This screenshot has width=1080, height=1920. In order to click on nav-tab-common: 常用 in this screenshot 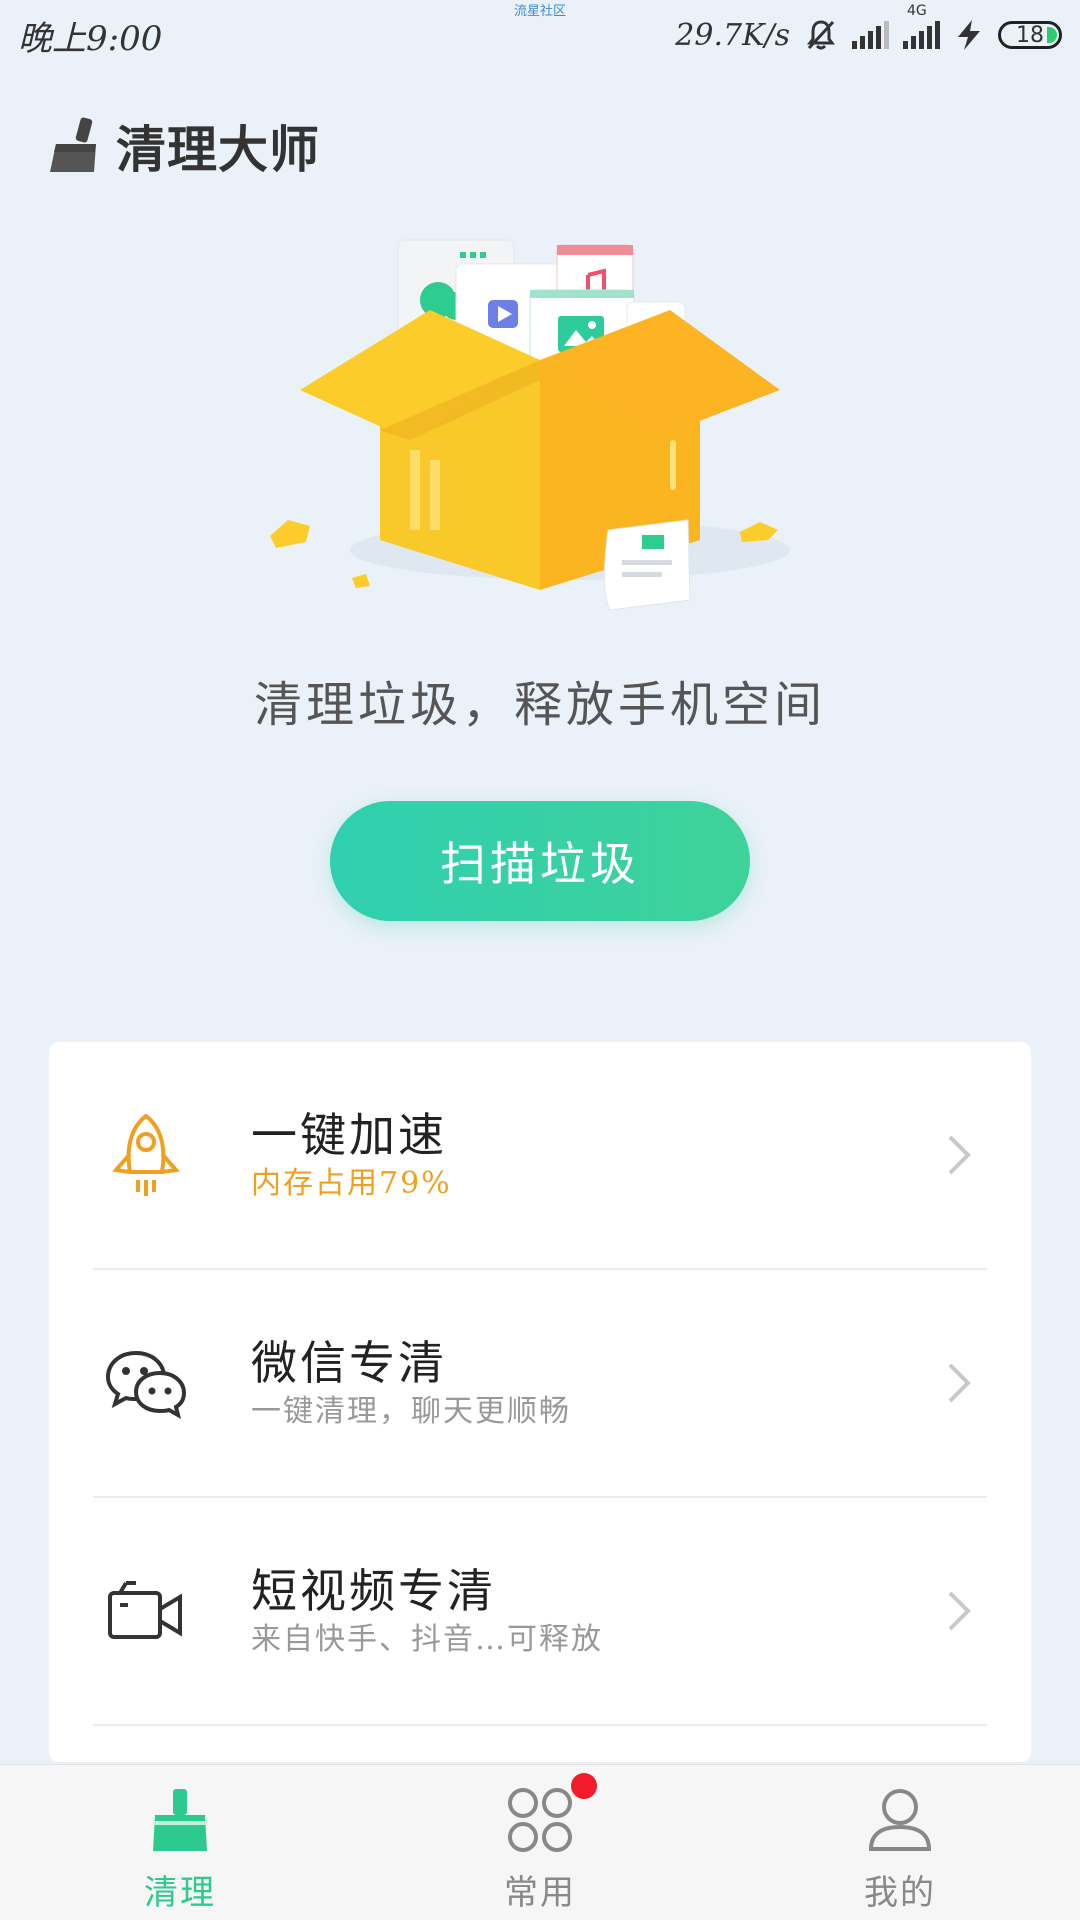, I will do `click(540, 1844)`.